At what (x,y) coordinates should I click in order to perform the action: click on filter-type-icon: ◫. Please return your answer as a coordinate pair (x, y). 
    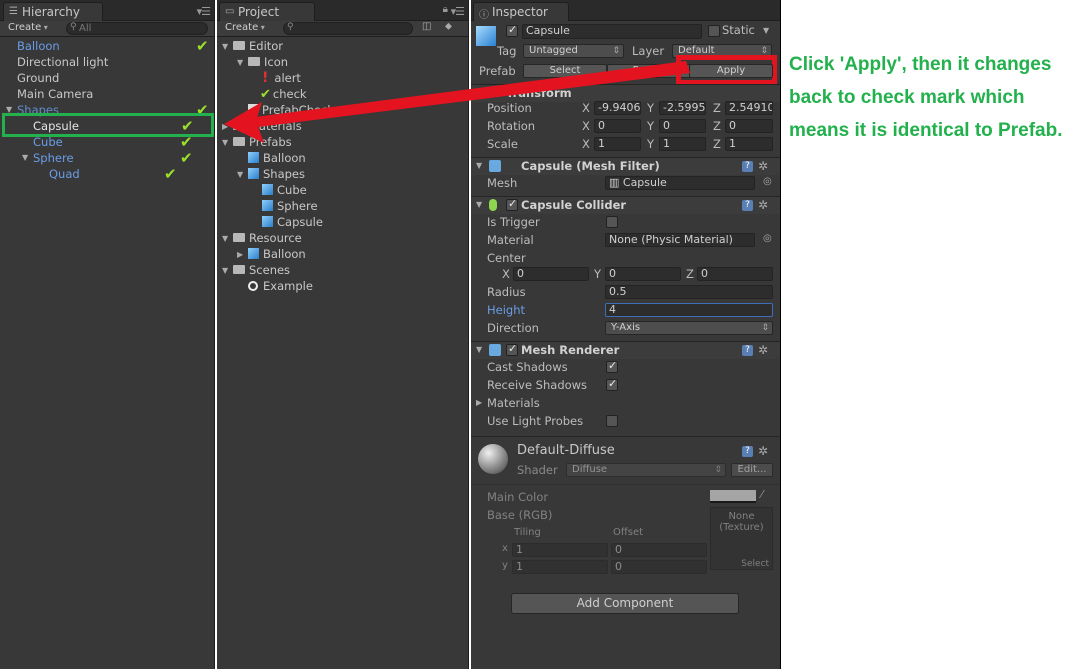
    Looking at the image, I should click on (426, 26).